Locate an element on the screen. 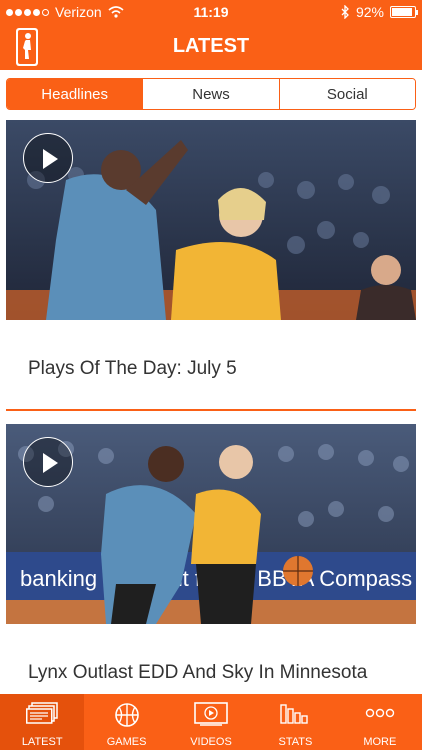 The width and height of the screenshot is (422, 750). tab-videos: VIDEOS is located at coordinates (211, 722).